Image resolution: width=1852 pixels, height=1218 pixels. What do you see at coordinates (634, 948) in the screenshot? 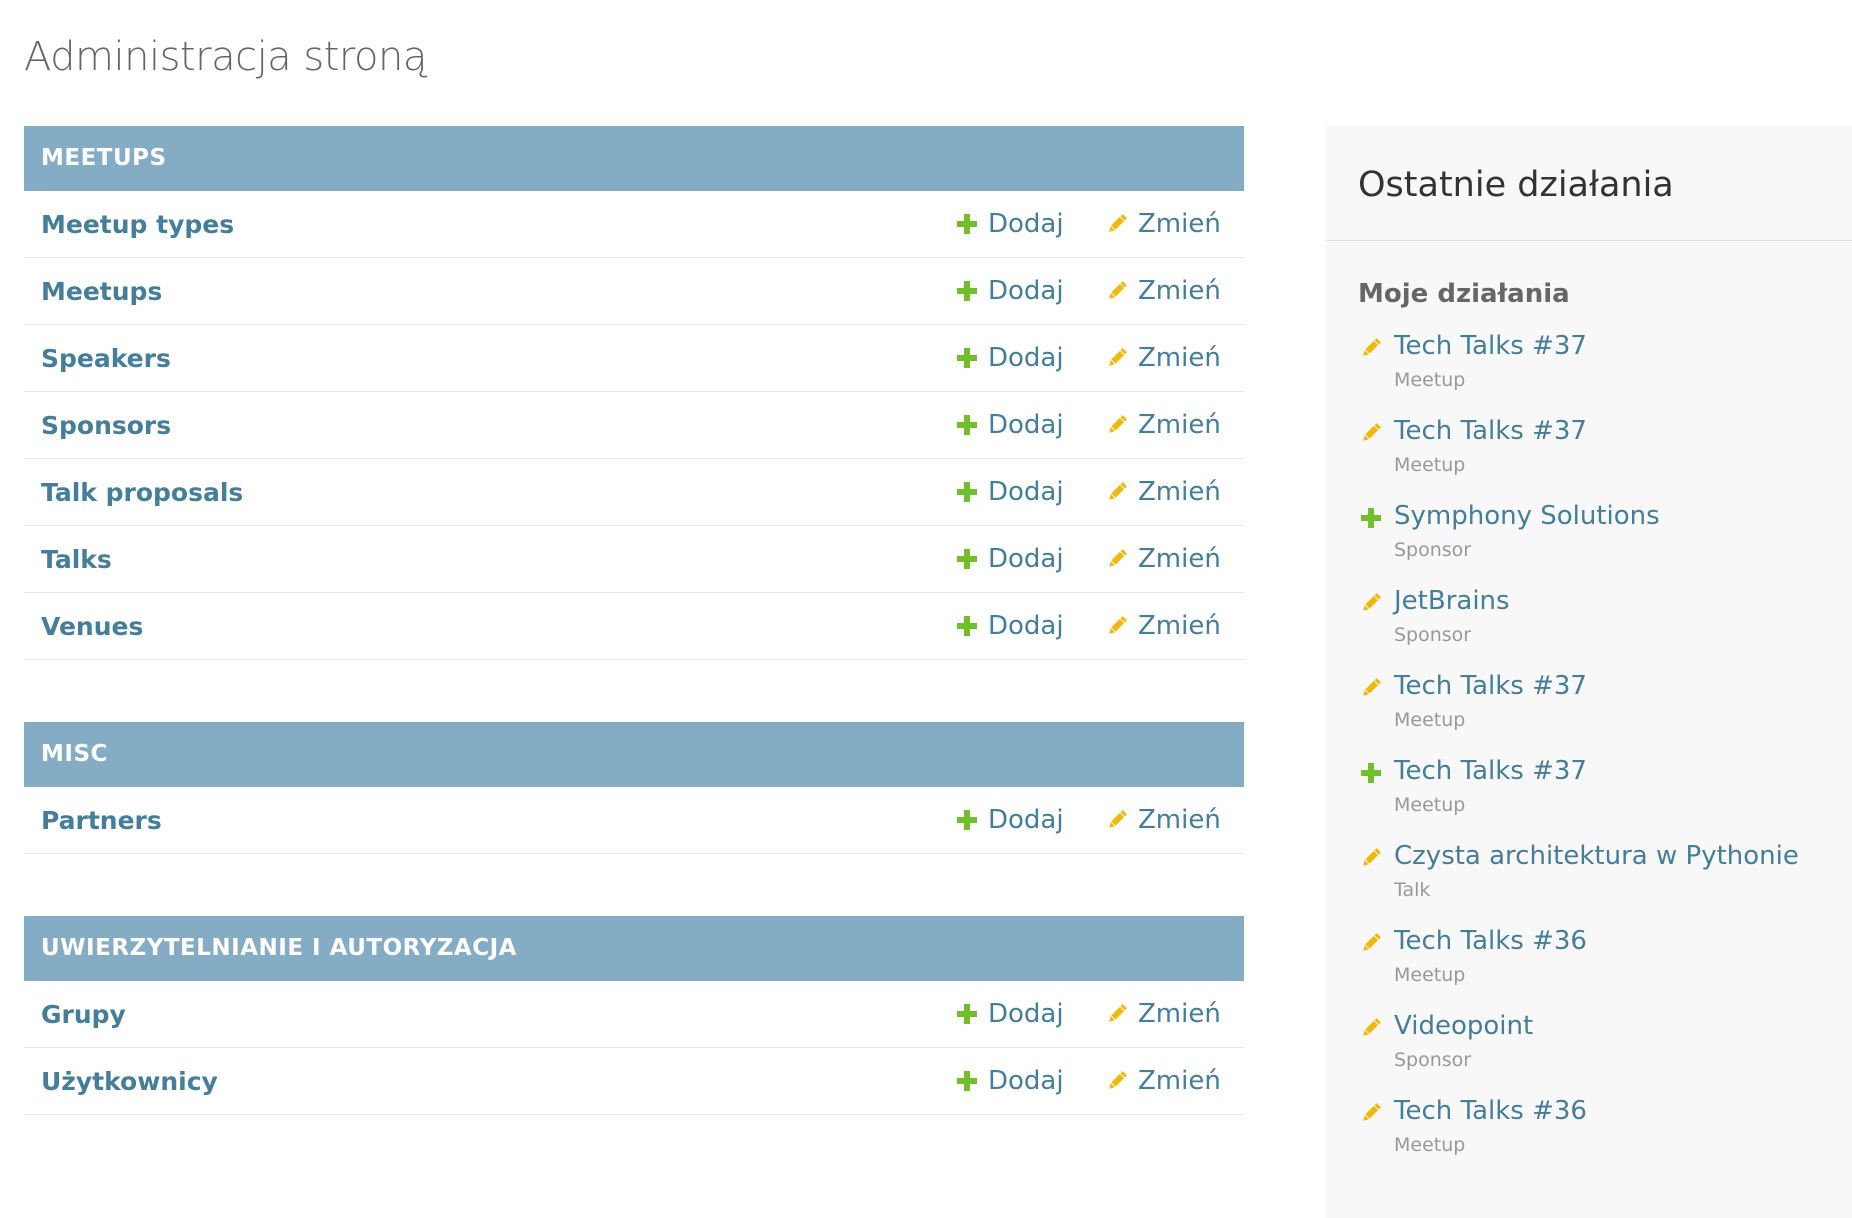
I see `module-caption: UWIERZYTELNIANIE I AUTORYZACJA` at bounding box center [634, 948].